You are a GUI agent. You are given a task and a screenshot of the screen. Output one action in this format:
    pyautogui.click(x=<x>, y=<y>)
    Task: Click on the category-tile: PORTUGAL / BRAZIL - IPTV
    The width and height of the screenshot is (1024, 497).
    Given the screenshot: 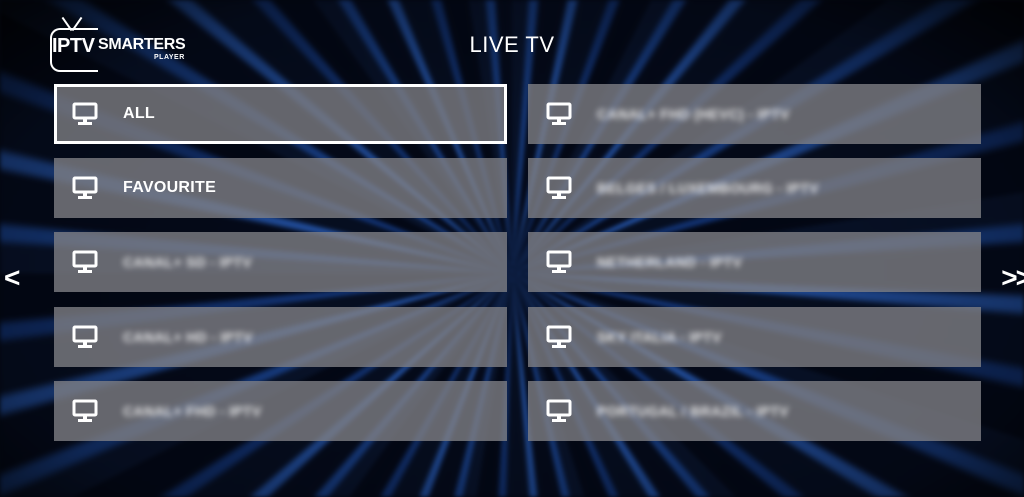 What is the action you would take?
    pyautogui.click(x=754, y=411)
    